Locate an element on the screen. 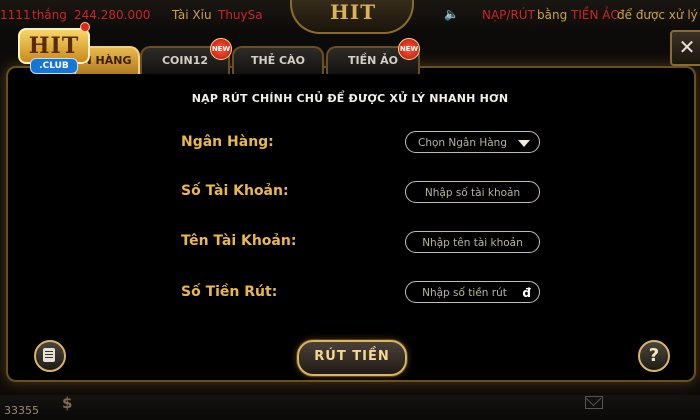 This screenshot has width=700, height=420. bottom-balance: 33355 is located at coordinates (21, 410).